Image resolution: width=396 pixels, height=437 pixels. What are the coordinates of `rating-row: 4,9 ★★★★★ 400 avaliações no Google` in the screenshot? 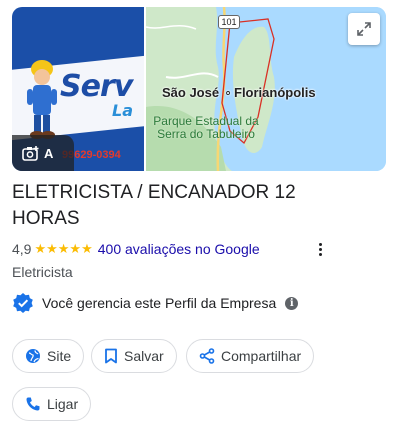 It's located at (136, 249).